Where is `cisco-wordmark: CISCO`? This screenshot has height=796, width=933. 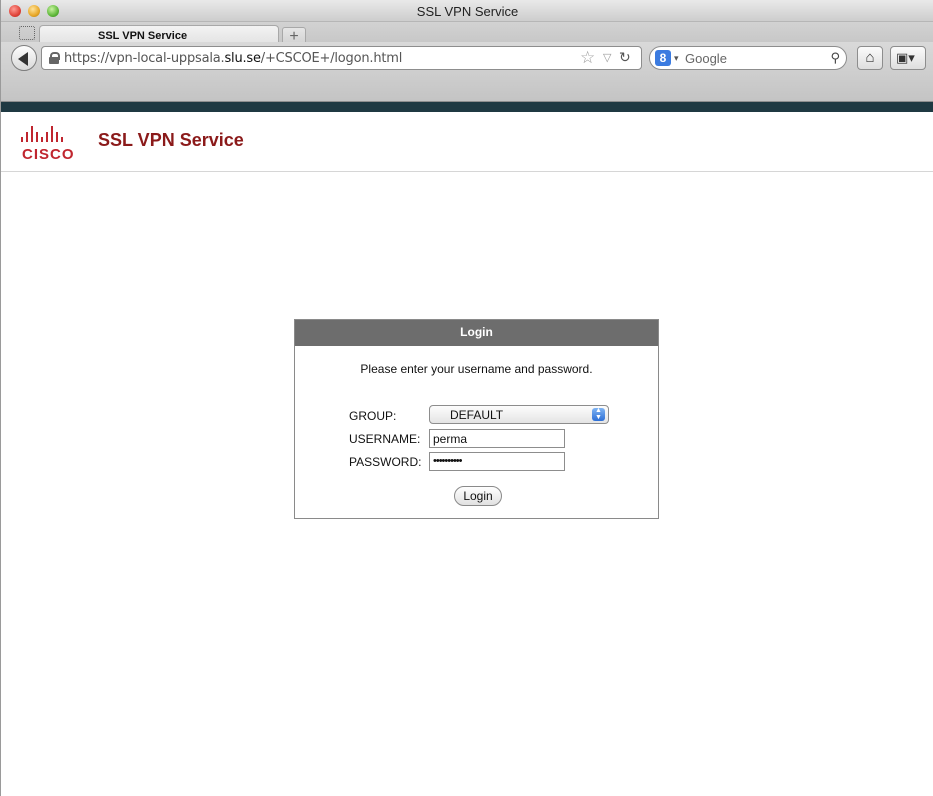
cisco-wordmark: CISCO is located at coordinates (48, 154).